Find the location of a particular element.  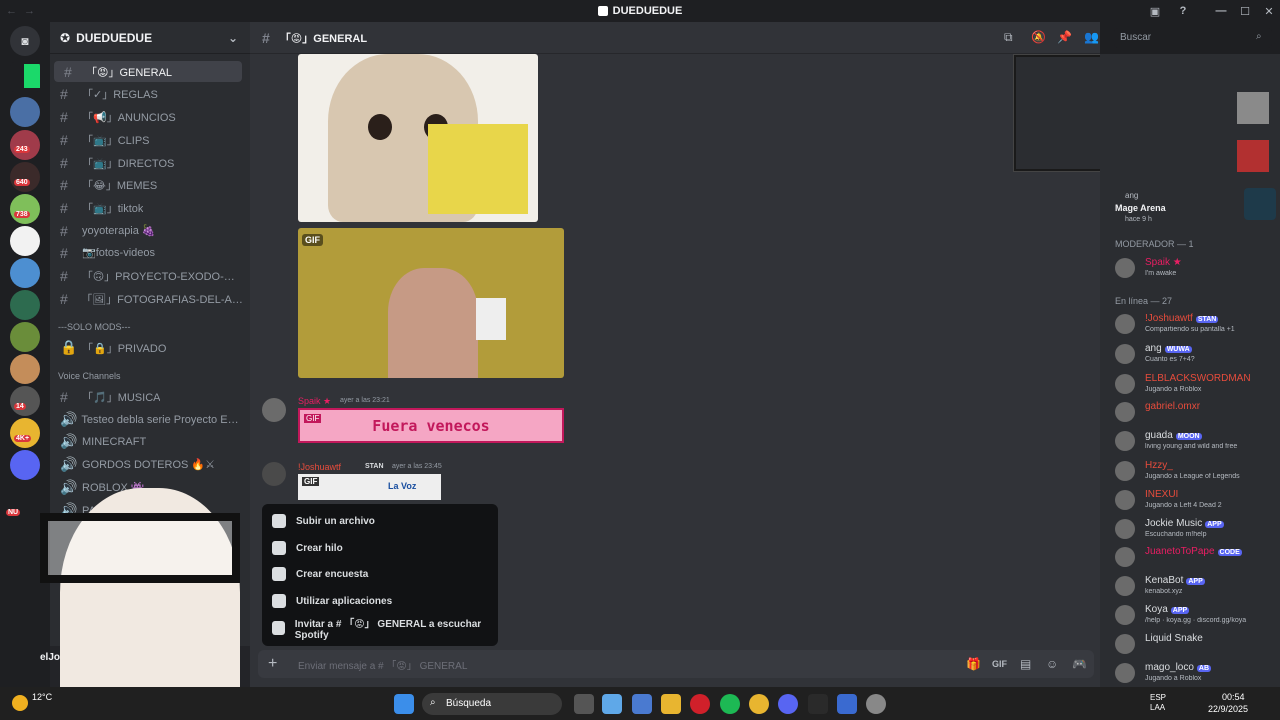

notifications-icon: 🔕 is located at coordinates (1038, 37).